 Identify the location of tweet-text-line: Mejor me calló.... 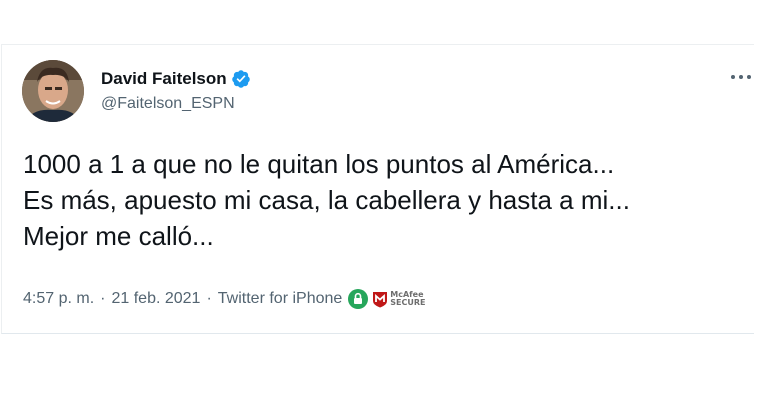
(118, 236).